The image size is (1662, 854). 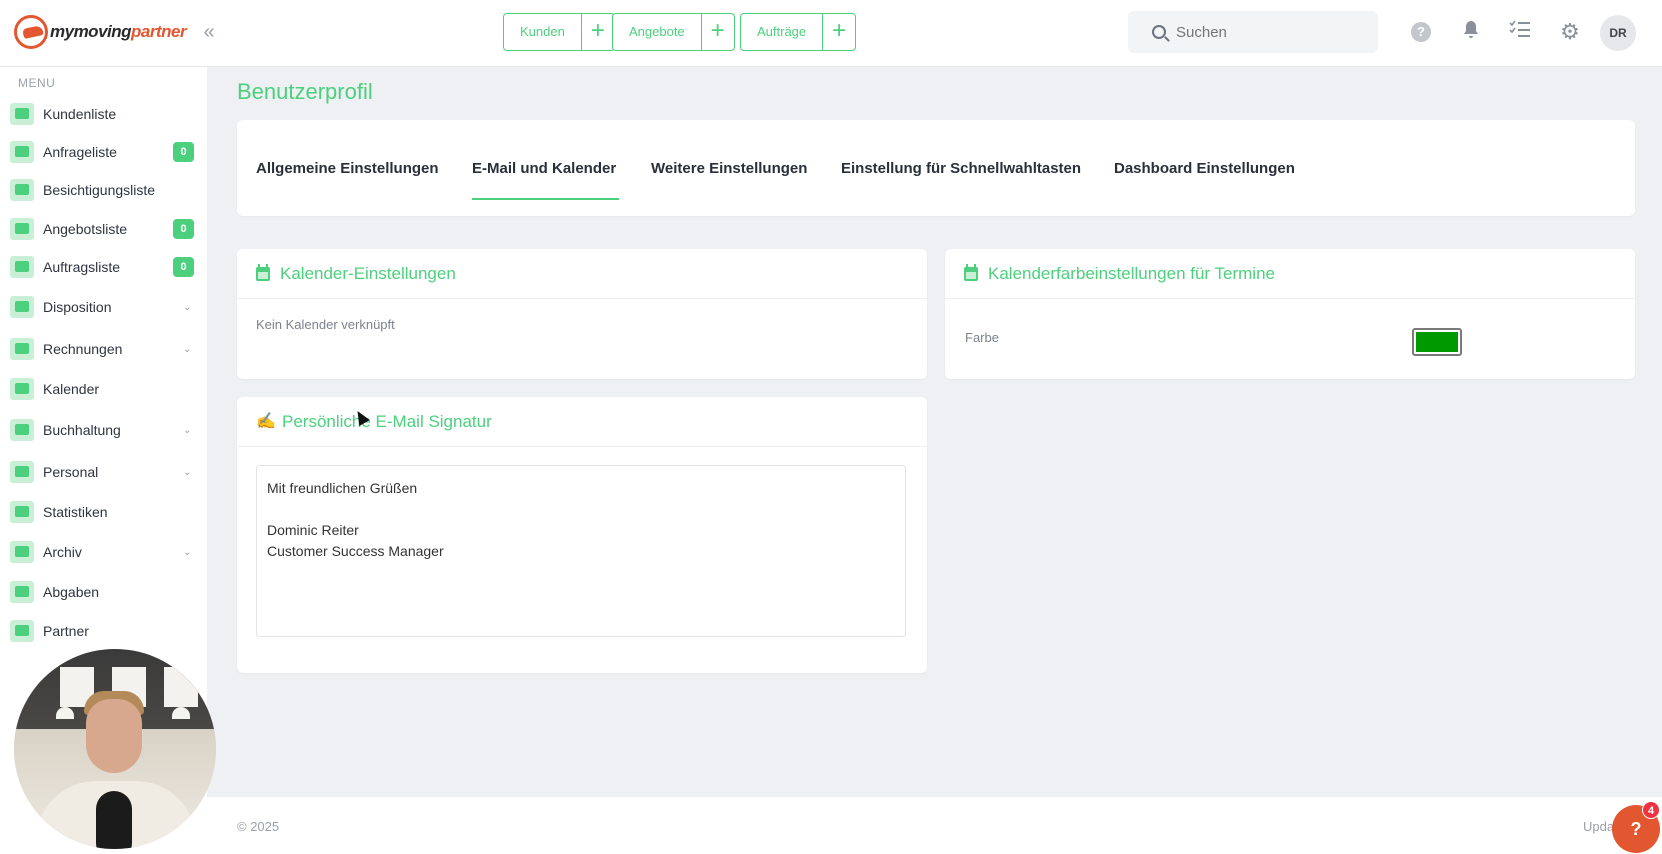 What do you see at coordinates (1159, 32) in the screenshot?
I see `search-icon` at bounding box center [1159, 32].